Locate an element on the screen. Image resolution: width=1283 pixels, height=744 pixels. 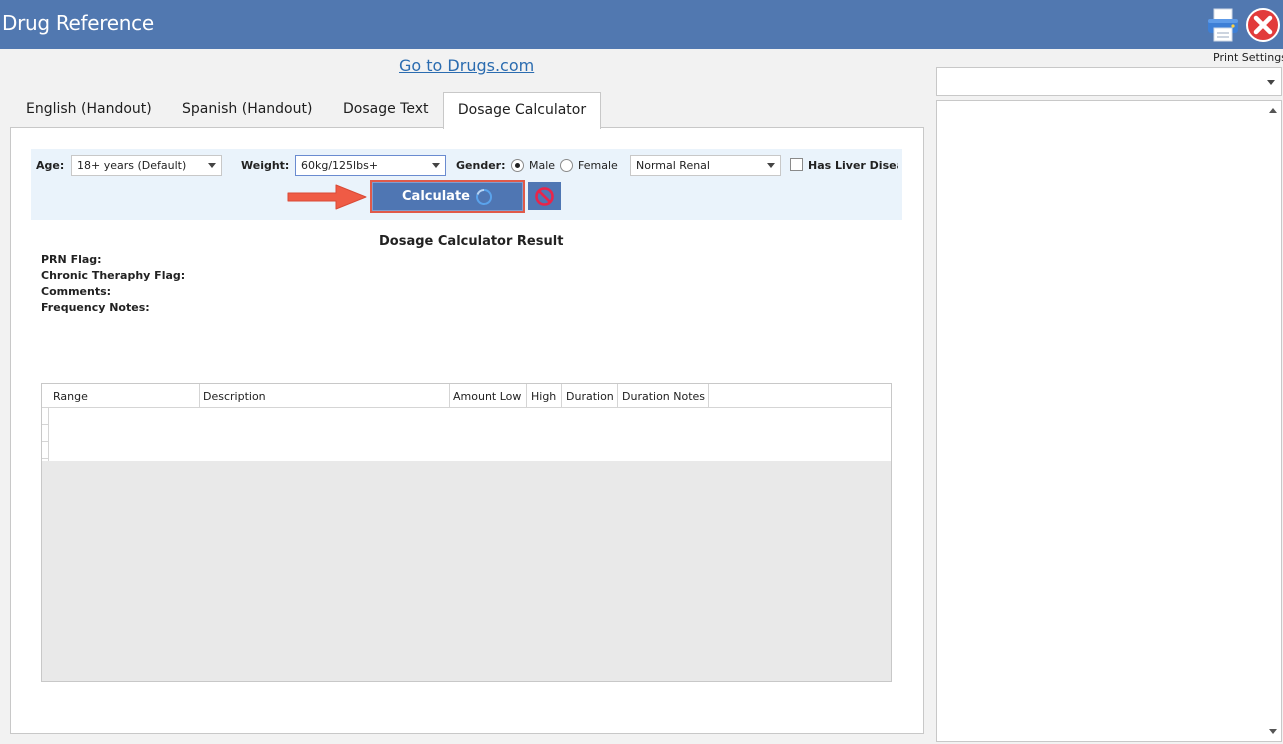
title-bar: Drug Reference is located at coordinates (641, 24).